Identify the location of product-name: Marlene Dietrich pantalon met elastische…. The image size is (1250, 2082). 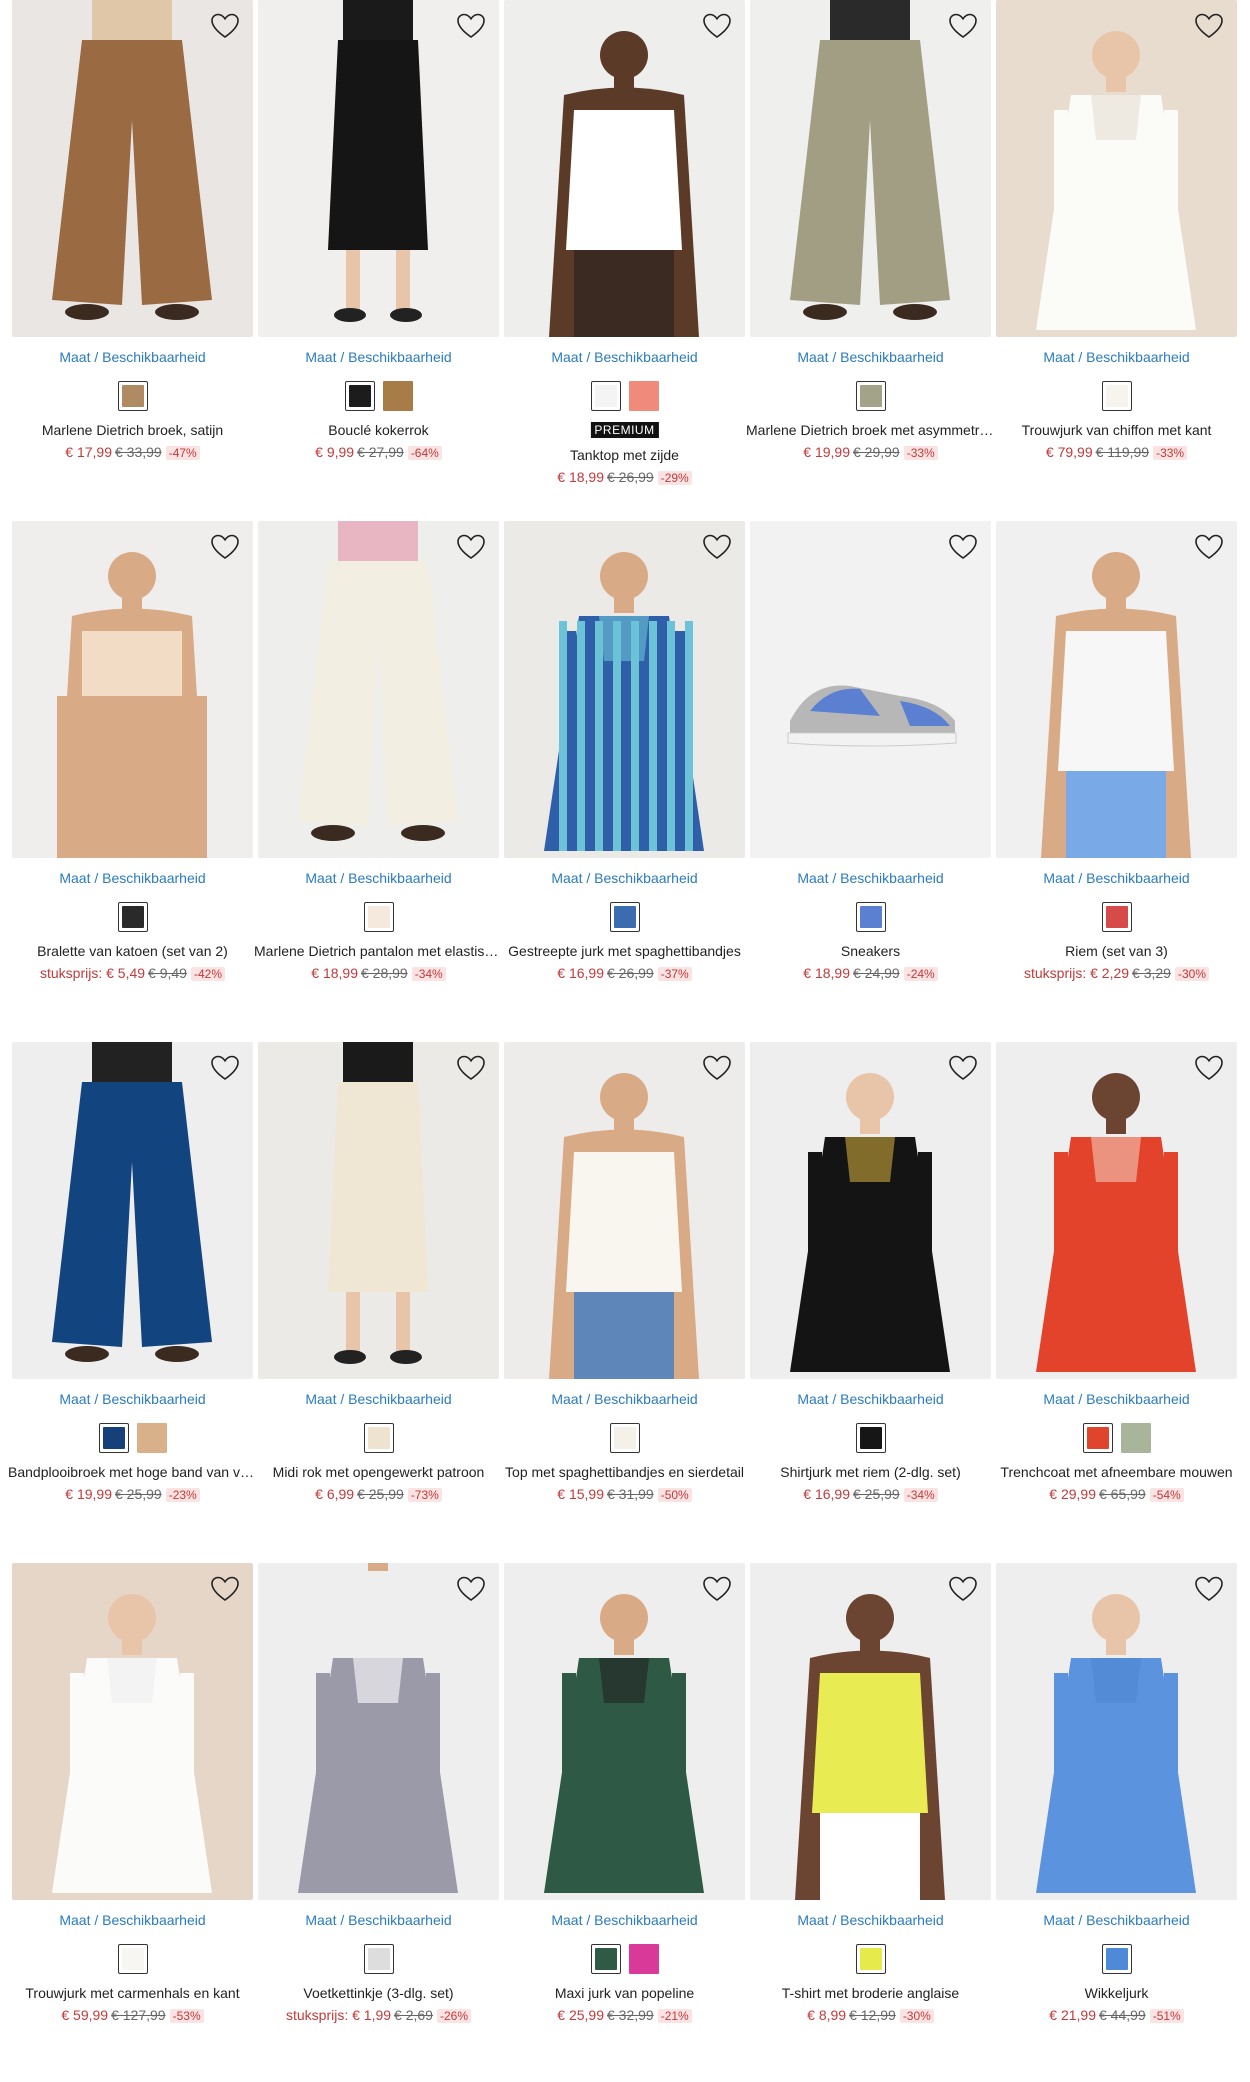
(378, 951).